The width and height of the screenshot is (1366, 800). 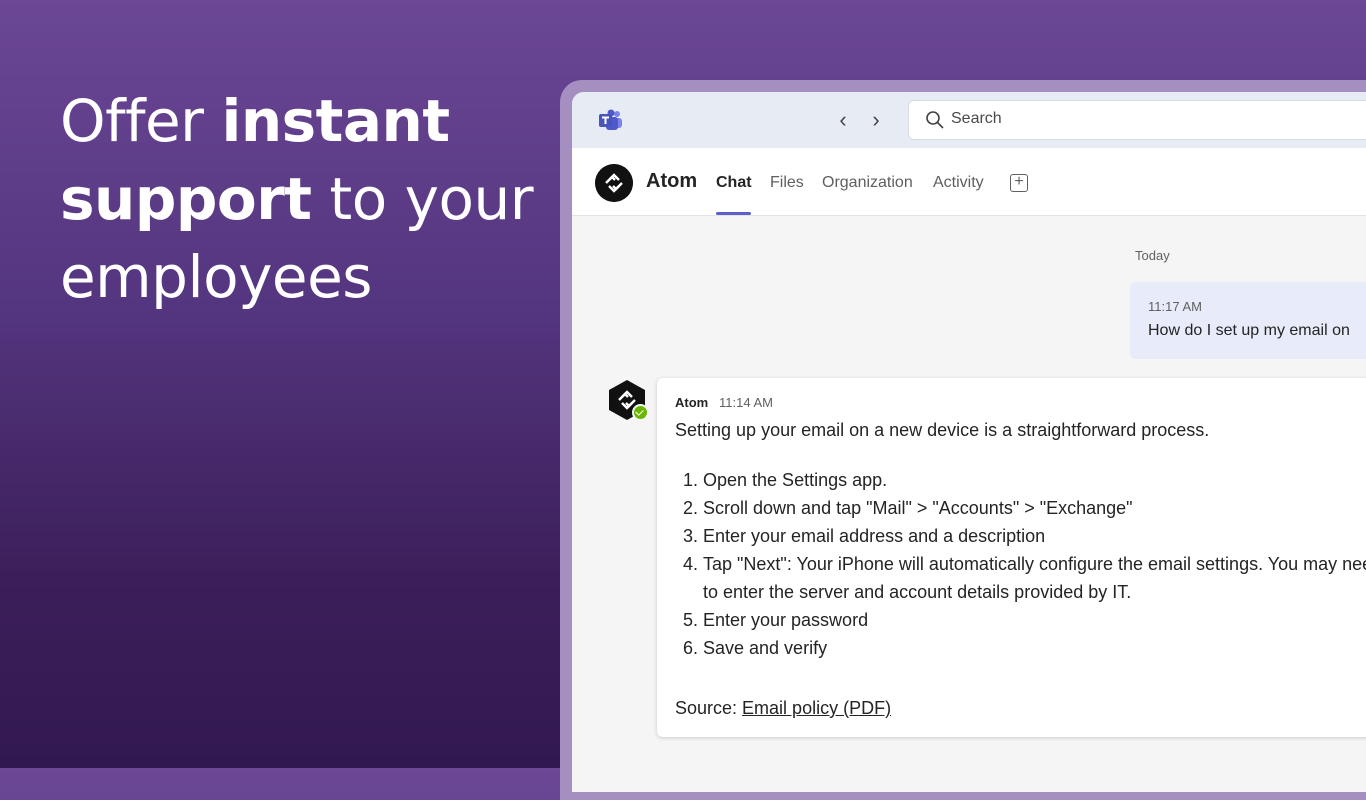 What do you see at coordinates (816, 708) in the screenshot?
I see `source-link: Email policy (PDF)` at bounding box center [816, 708].